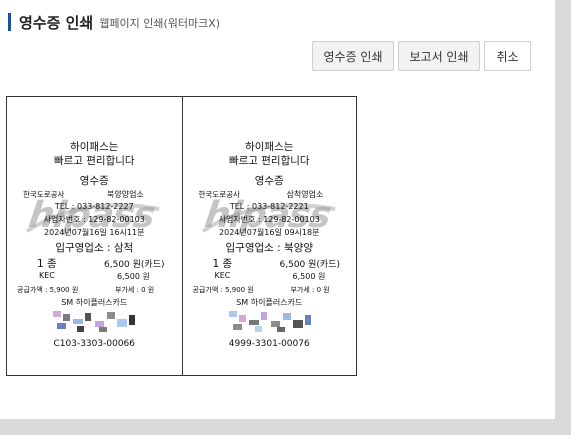  What do you see at coordinates (353, 56) in the screenshot?
I see `print-receipt-button: 영수증 인쇄` at bounding box center [353, 56].